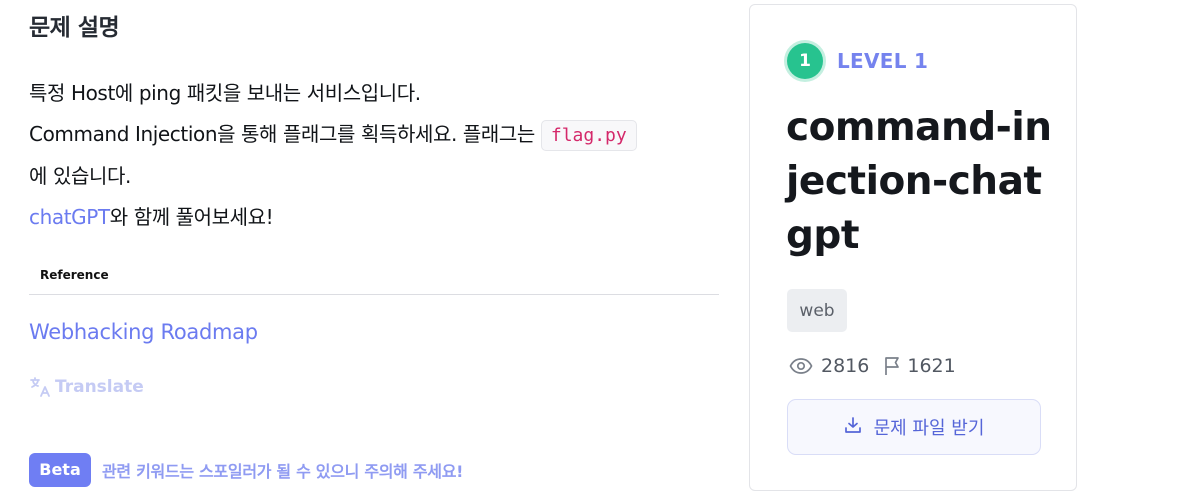 The height and width of the screenshot is (493, 1204). Describe the element at coordinates (143, 332) in the screenshot. I see `webhacking-roadmap-link: Webhacking Roadmap` at that location.